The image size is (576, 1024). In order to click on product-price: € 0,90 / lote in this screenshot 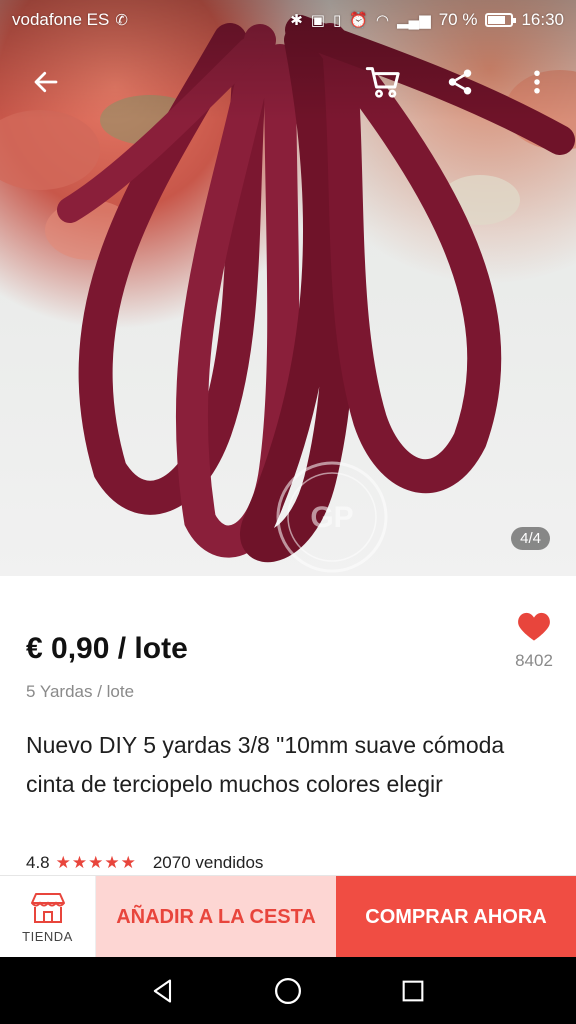, I will do `click(107, 648)`.